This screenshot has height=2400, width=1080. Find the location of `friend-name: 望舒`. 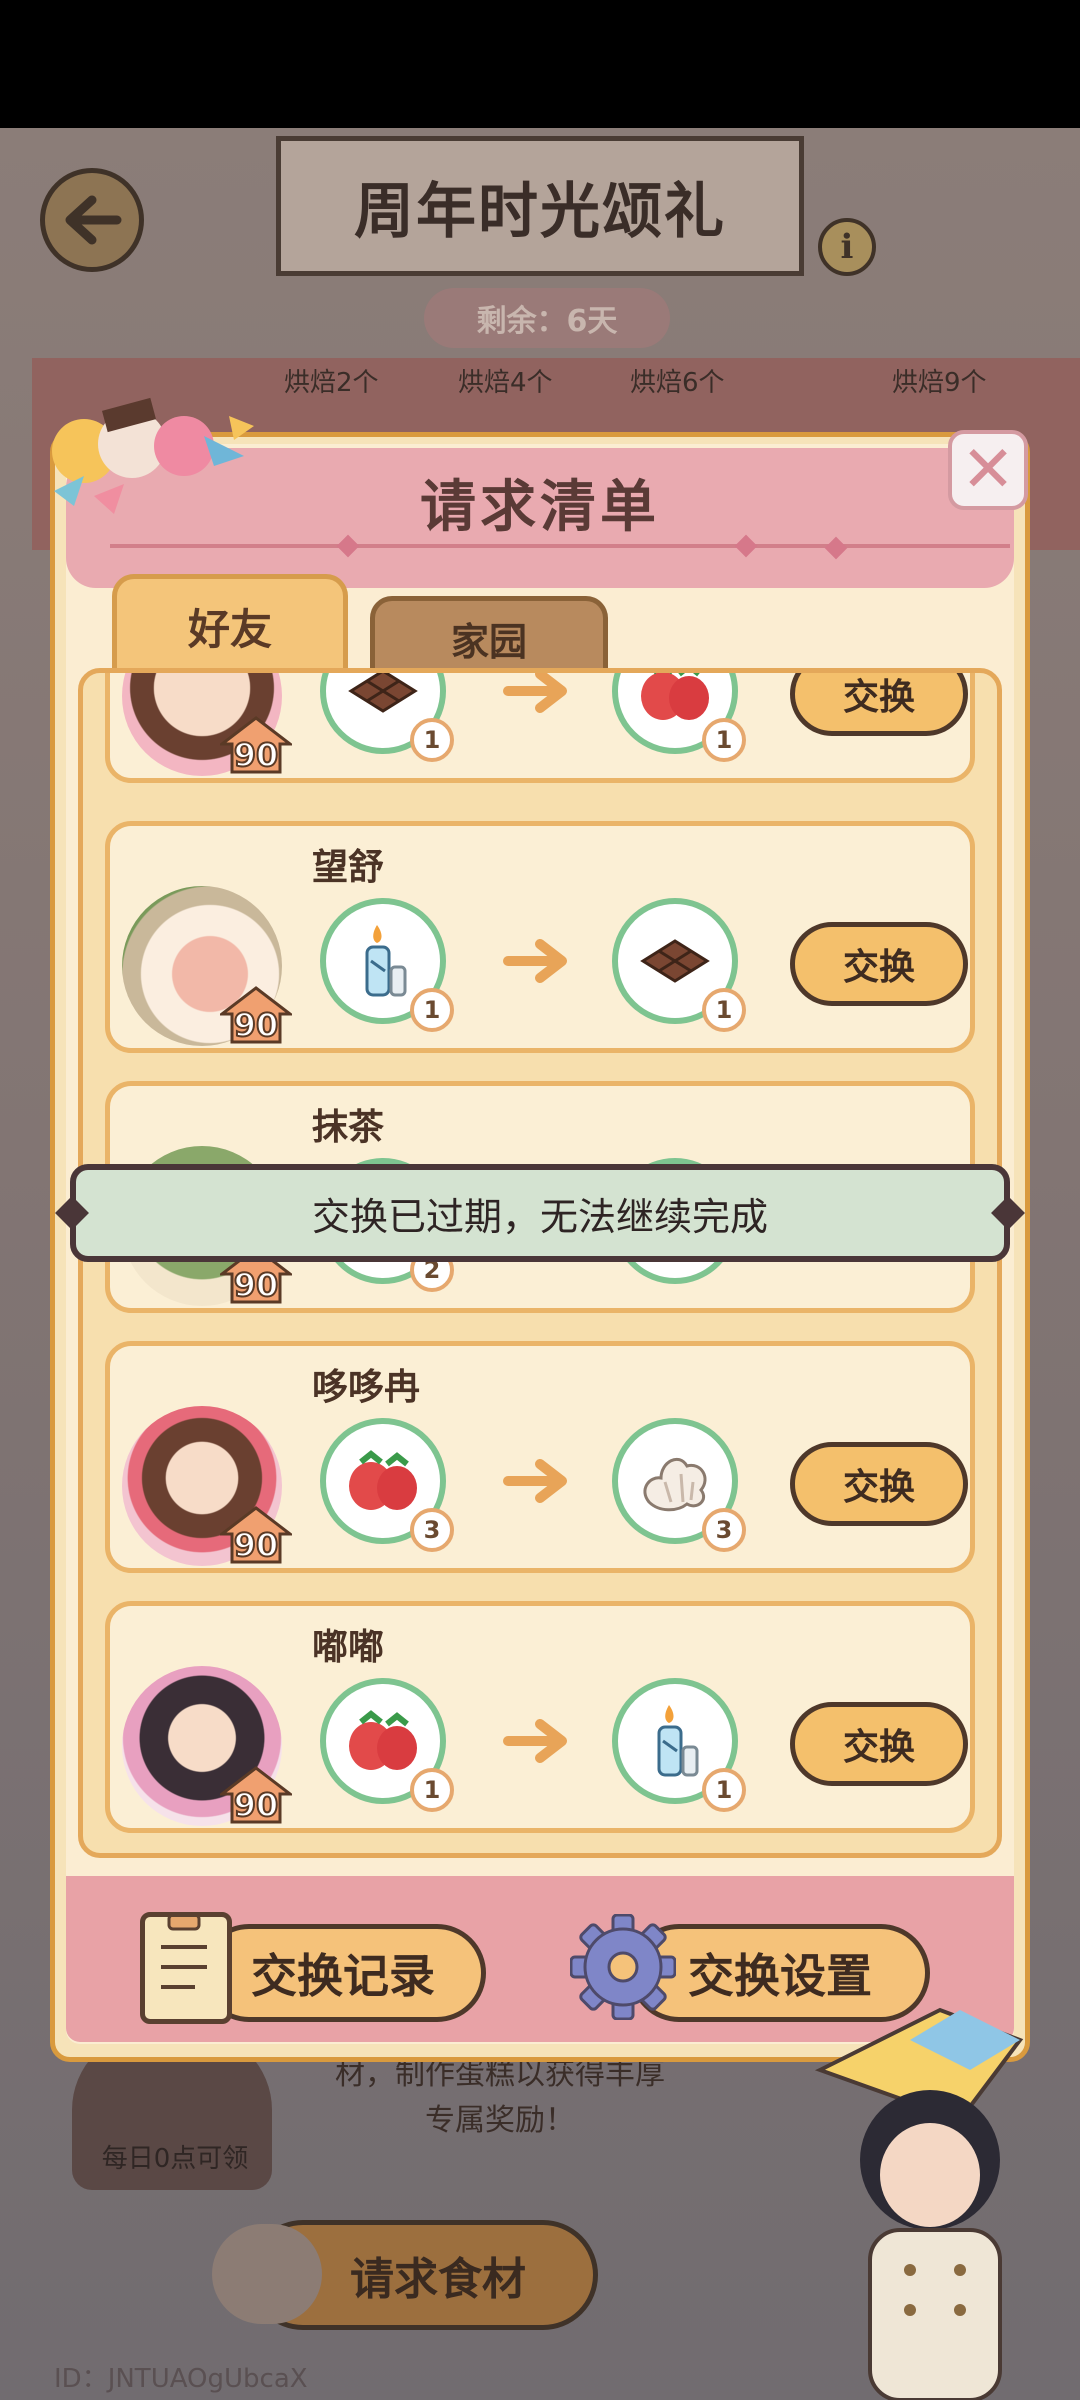

friend-name: 望舒 is located at coordinates (348, 867).